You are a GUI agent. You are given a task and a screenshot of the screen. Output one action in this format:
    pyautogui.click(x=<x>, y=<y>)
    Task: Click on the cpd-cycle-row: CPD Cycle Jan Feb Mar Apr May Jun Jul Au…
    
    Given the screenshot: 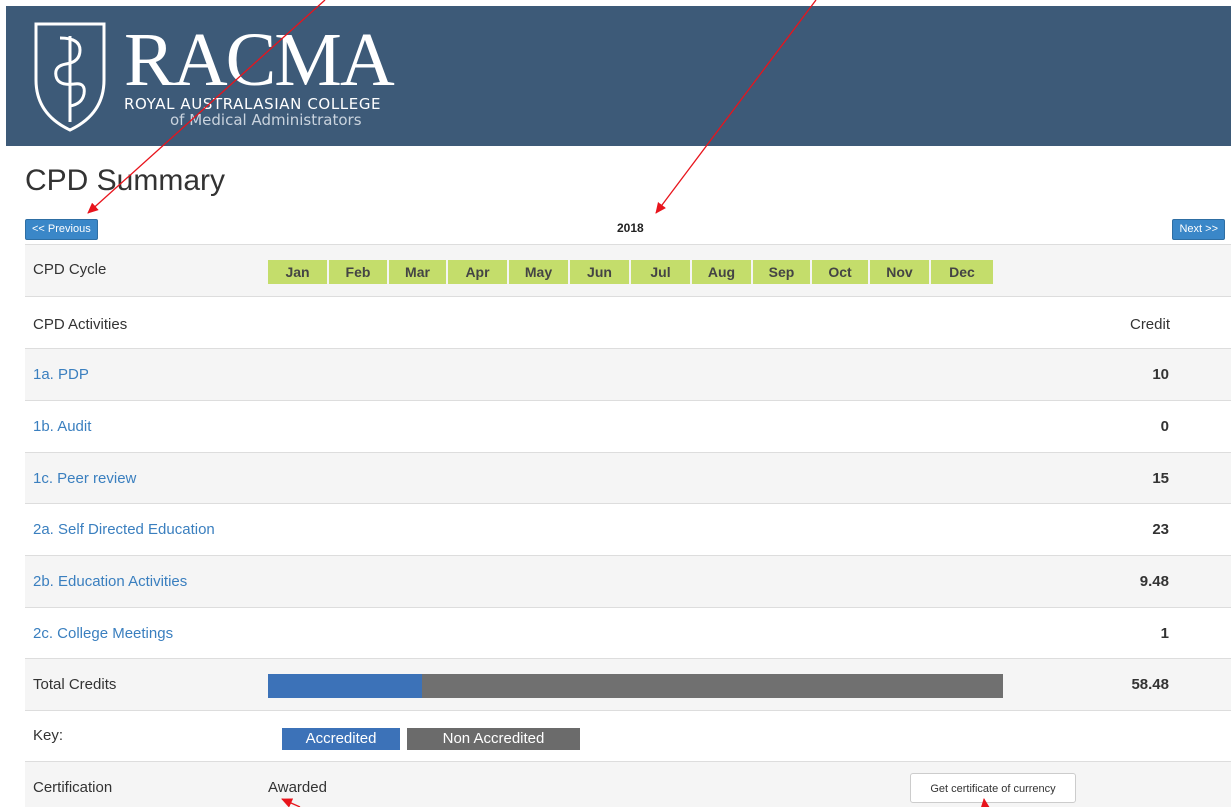 What is the action you would take?
    pyautogui.click(x=628, y=270)
    